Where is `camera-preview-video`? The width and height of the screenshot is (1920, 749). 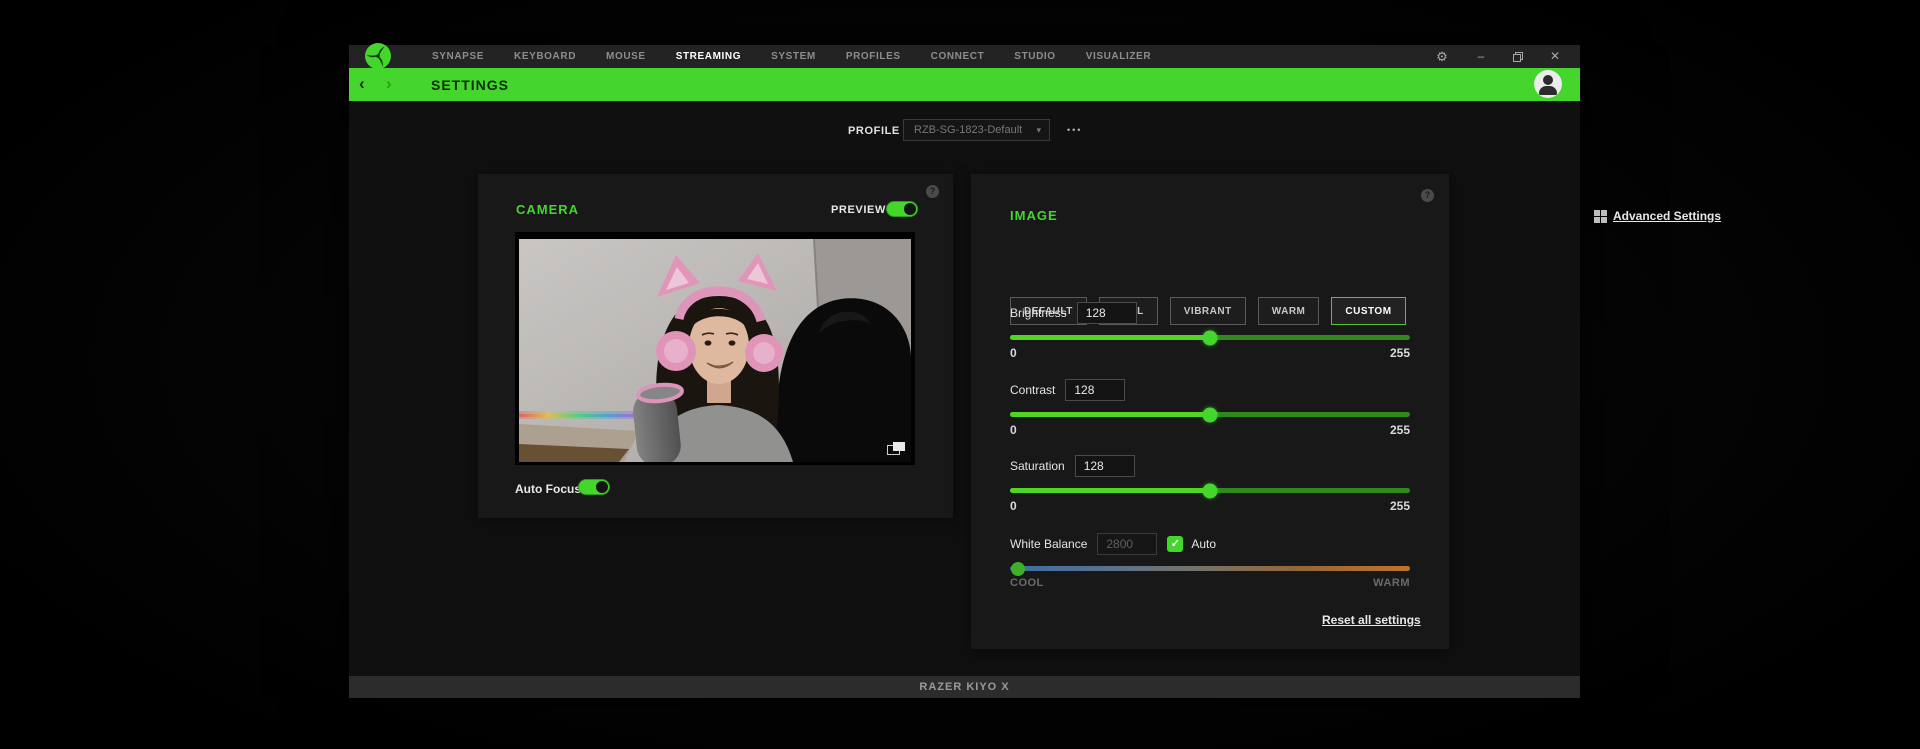
camera-preview-video is located at coordinates (715, 348).